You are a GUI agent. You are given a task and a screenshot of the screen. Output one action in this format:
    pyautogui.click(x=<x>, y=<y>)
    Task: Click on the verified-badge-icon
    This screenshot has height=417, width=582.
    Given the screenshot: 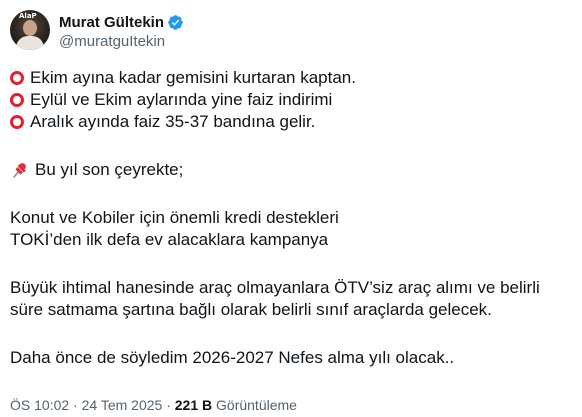 What is the action you would take?
    pyautogui.click(x=175, y=22)
    